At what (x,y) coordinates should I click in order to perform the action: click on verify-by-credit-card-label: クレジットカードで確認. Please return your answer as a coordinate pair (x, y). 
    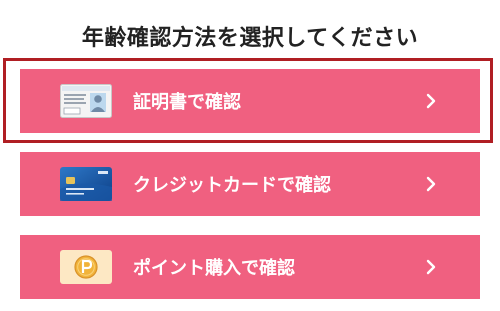
    Looking at the image, I should click on (232, 185).